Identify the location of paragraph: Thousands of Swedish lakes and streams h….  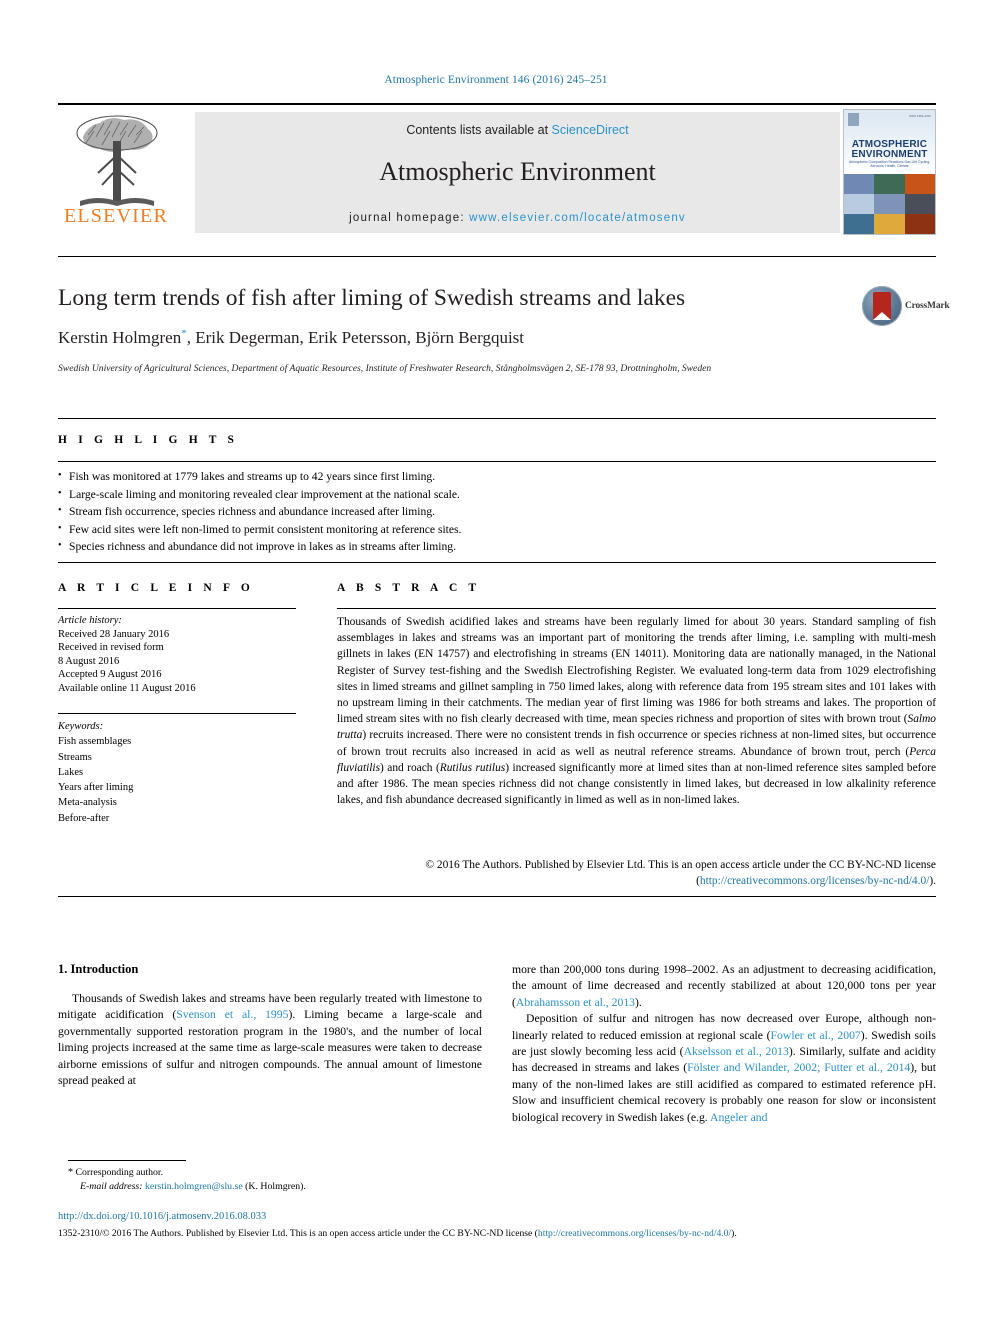
(270, 1040).